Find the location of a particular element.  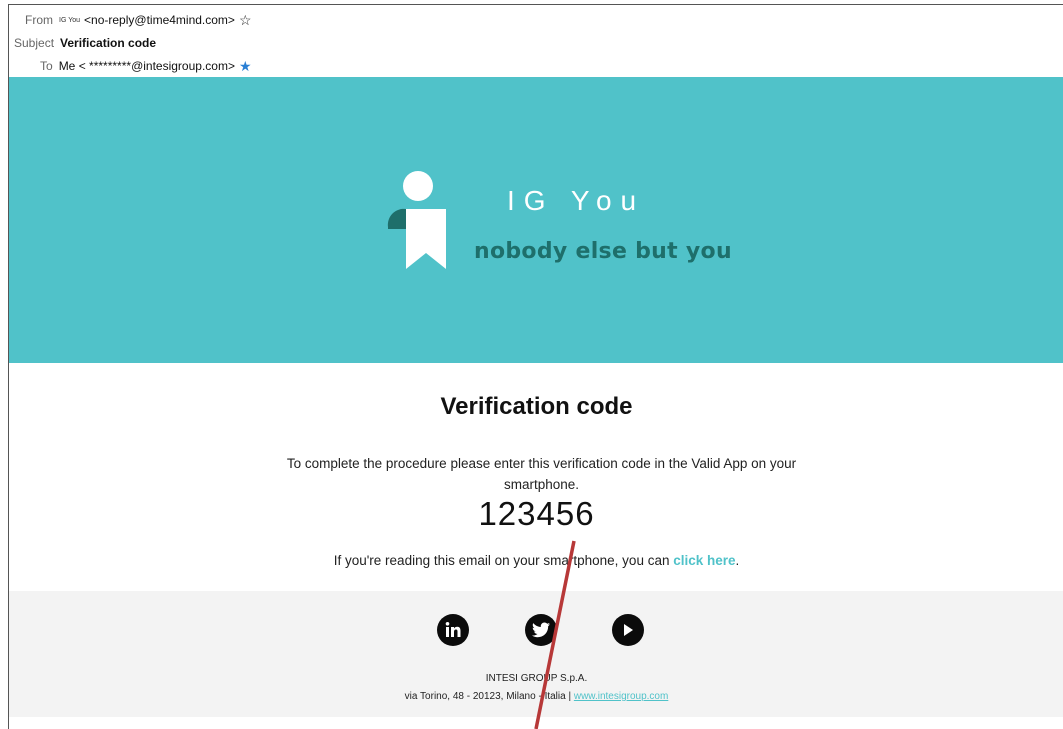

company-name: INTESI GROUP S.p.A. is located at coordinates (536, 678).